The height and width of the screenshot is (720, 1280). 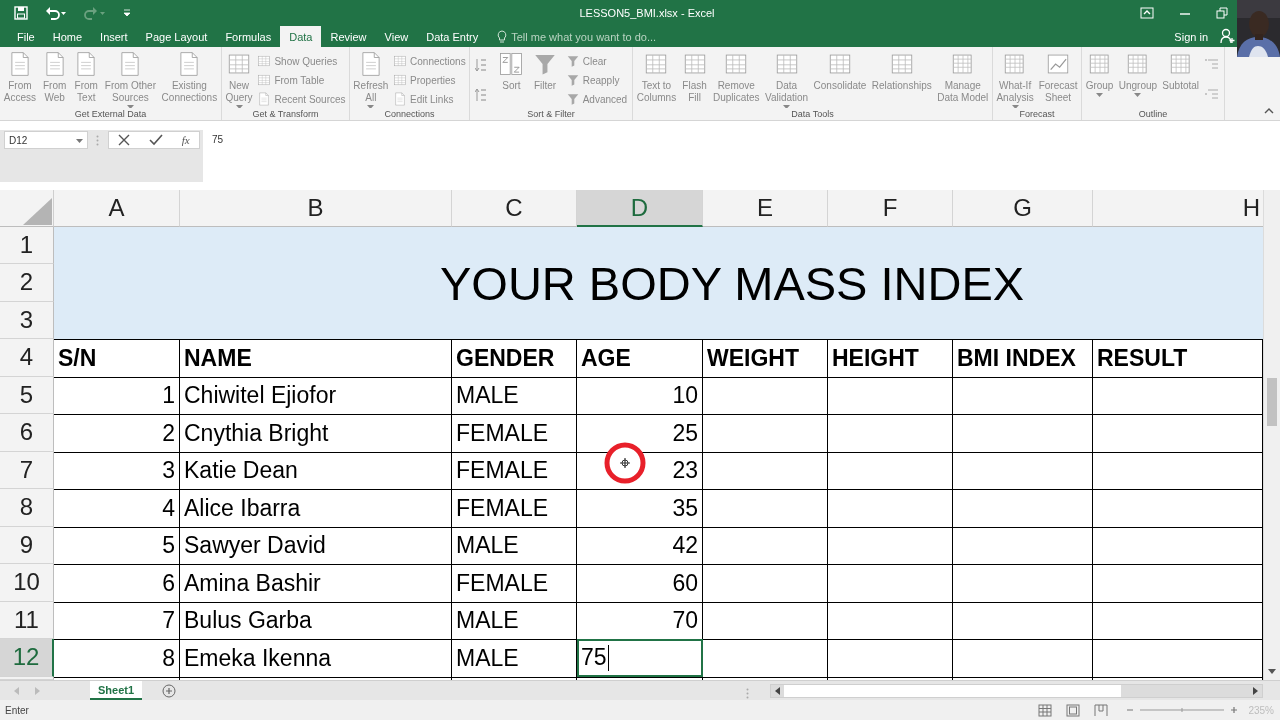 What do you see at coordinates (248, 36) in the screenshot?
I see `ribbon-tab: Formulas` at bounding box center [248, 36].